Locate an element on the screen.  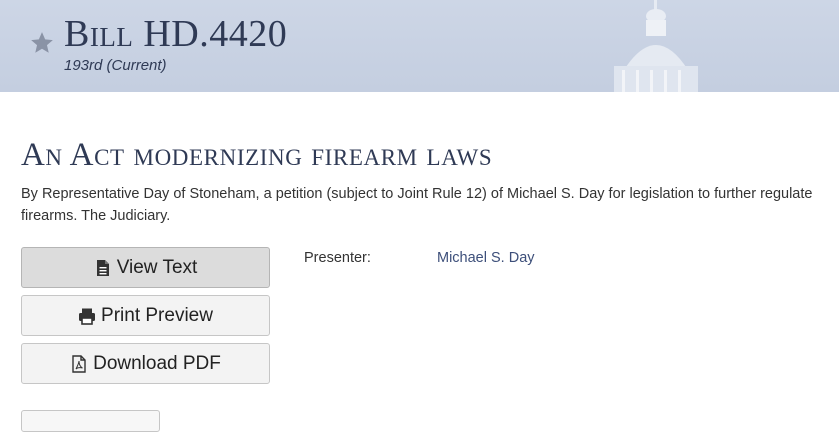
view-text-label: View Text is located at coordinates (157, 267).